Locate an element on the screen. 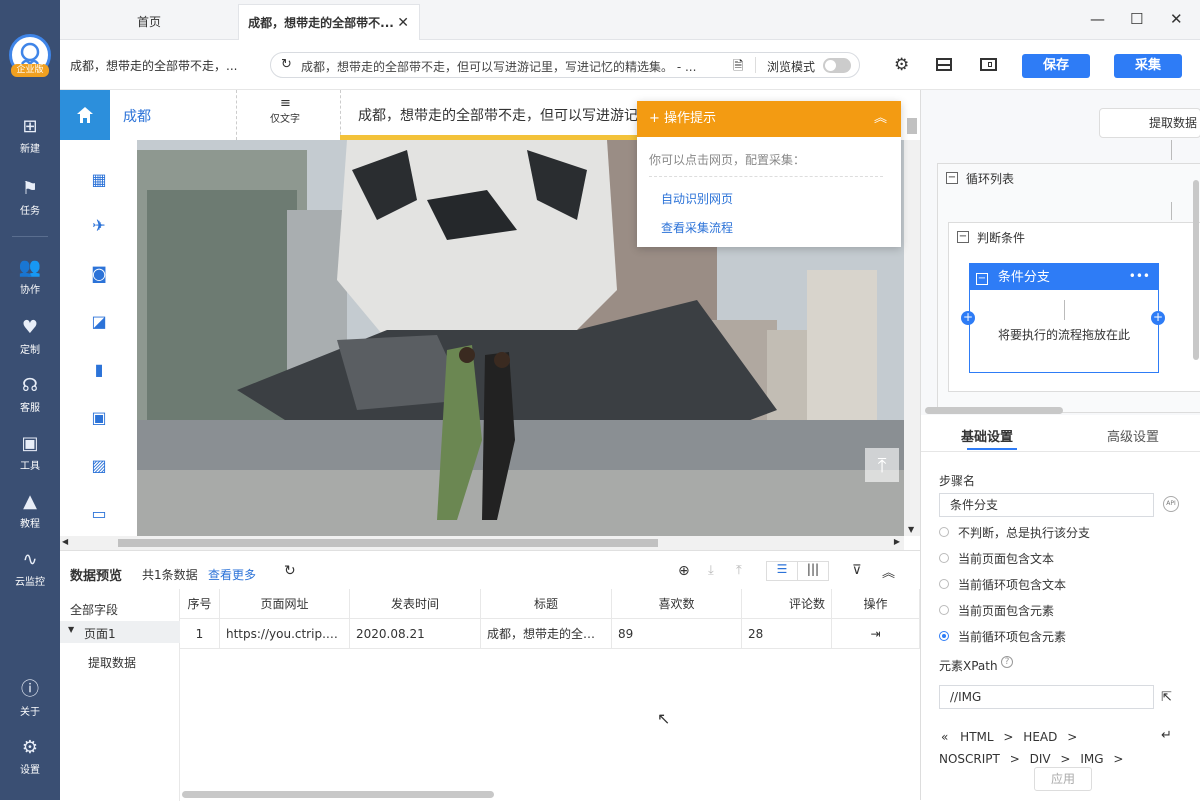 The width and height of the screenshot is (1200, 801). layout-right-icon is located at coordinates (988, 64).